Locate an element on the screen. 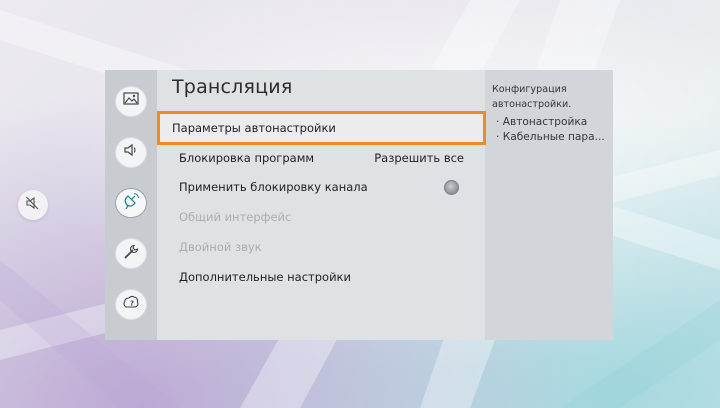  category-sound is located at coordinates (131, 152).